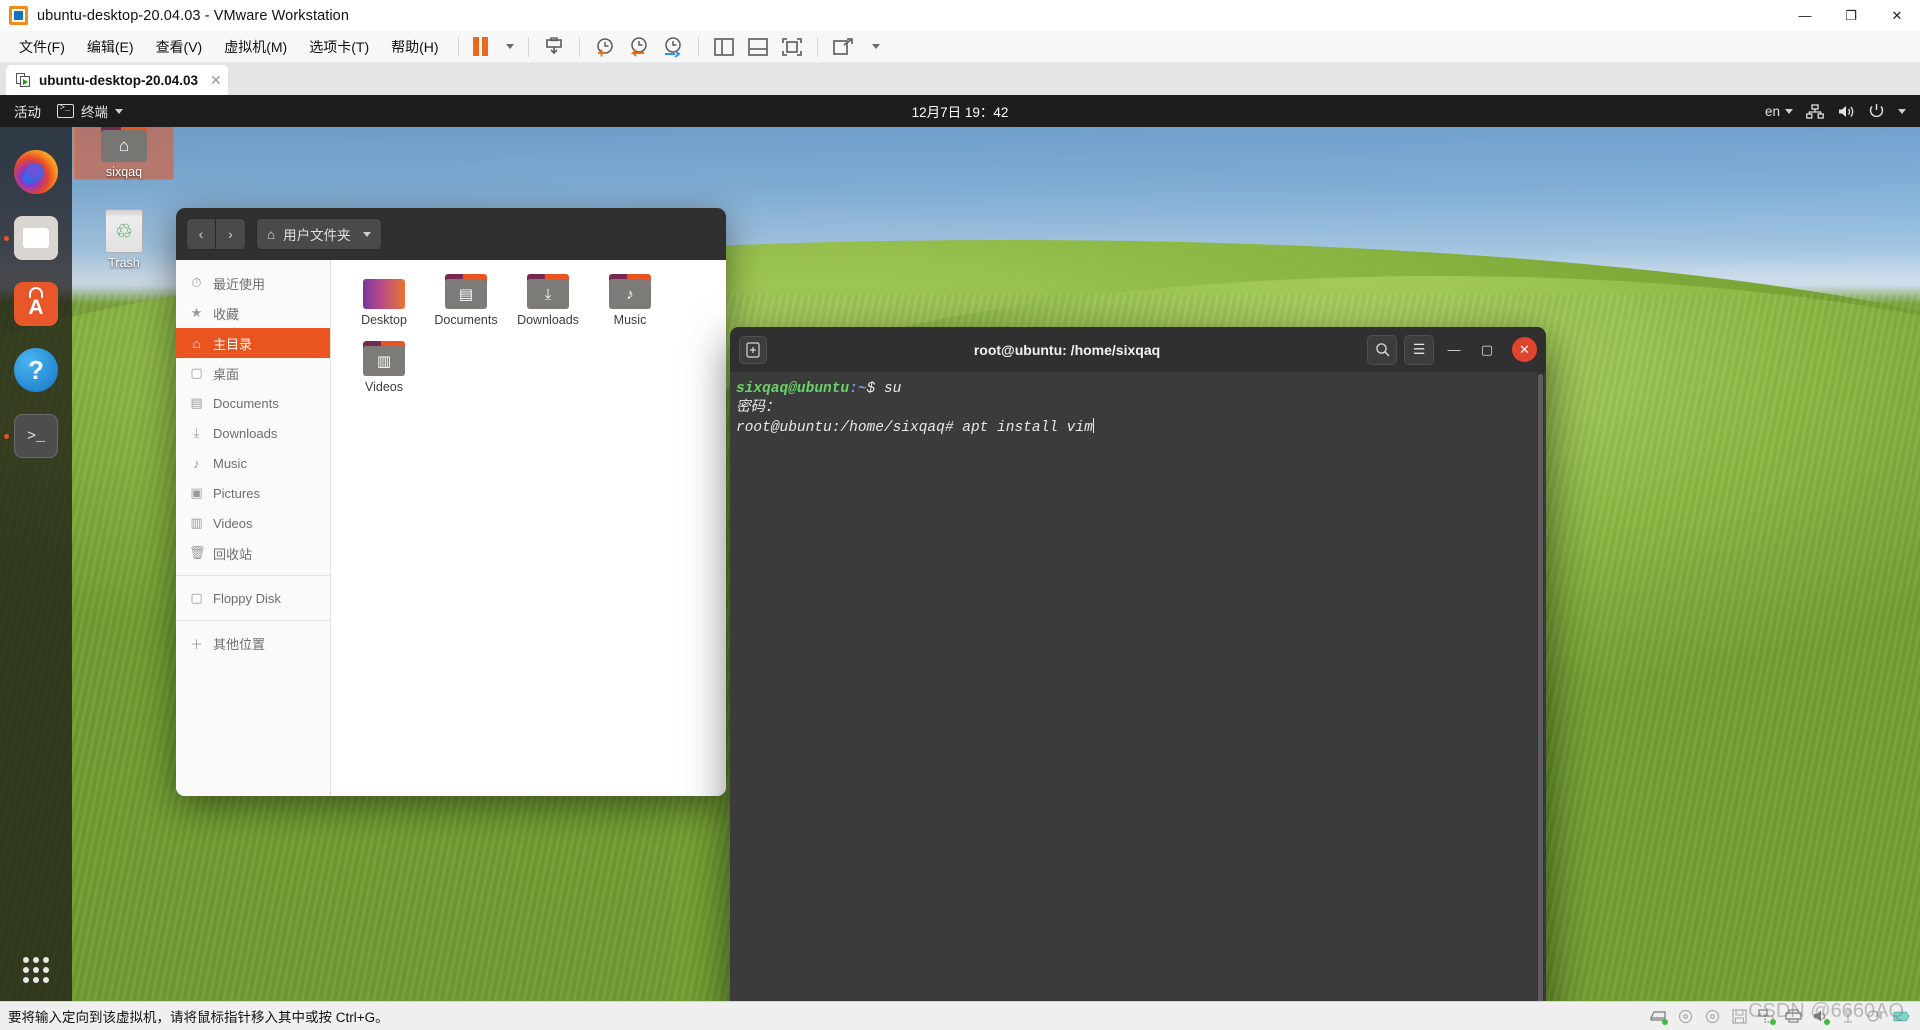  I want to click on file-item-documents: ▤ Documents, so click(466, 300).